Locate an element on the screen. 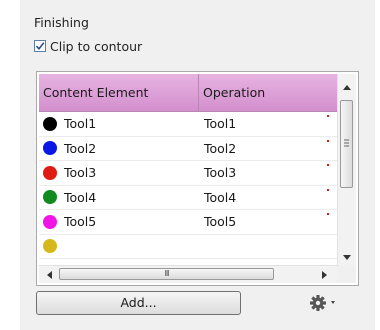 This screenshot has width=380, height=330. operation-cell: Tool4 is located at coordinates (268, 198).